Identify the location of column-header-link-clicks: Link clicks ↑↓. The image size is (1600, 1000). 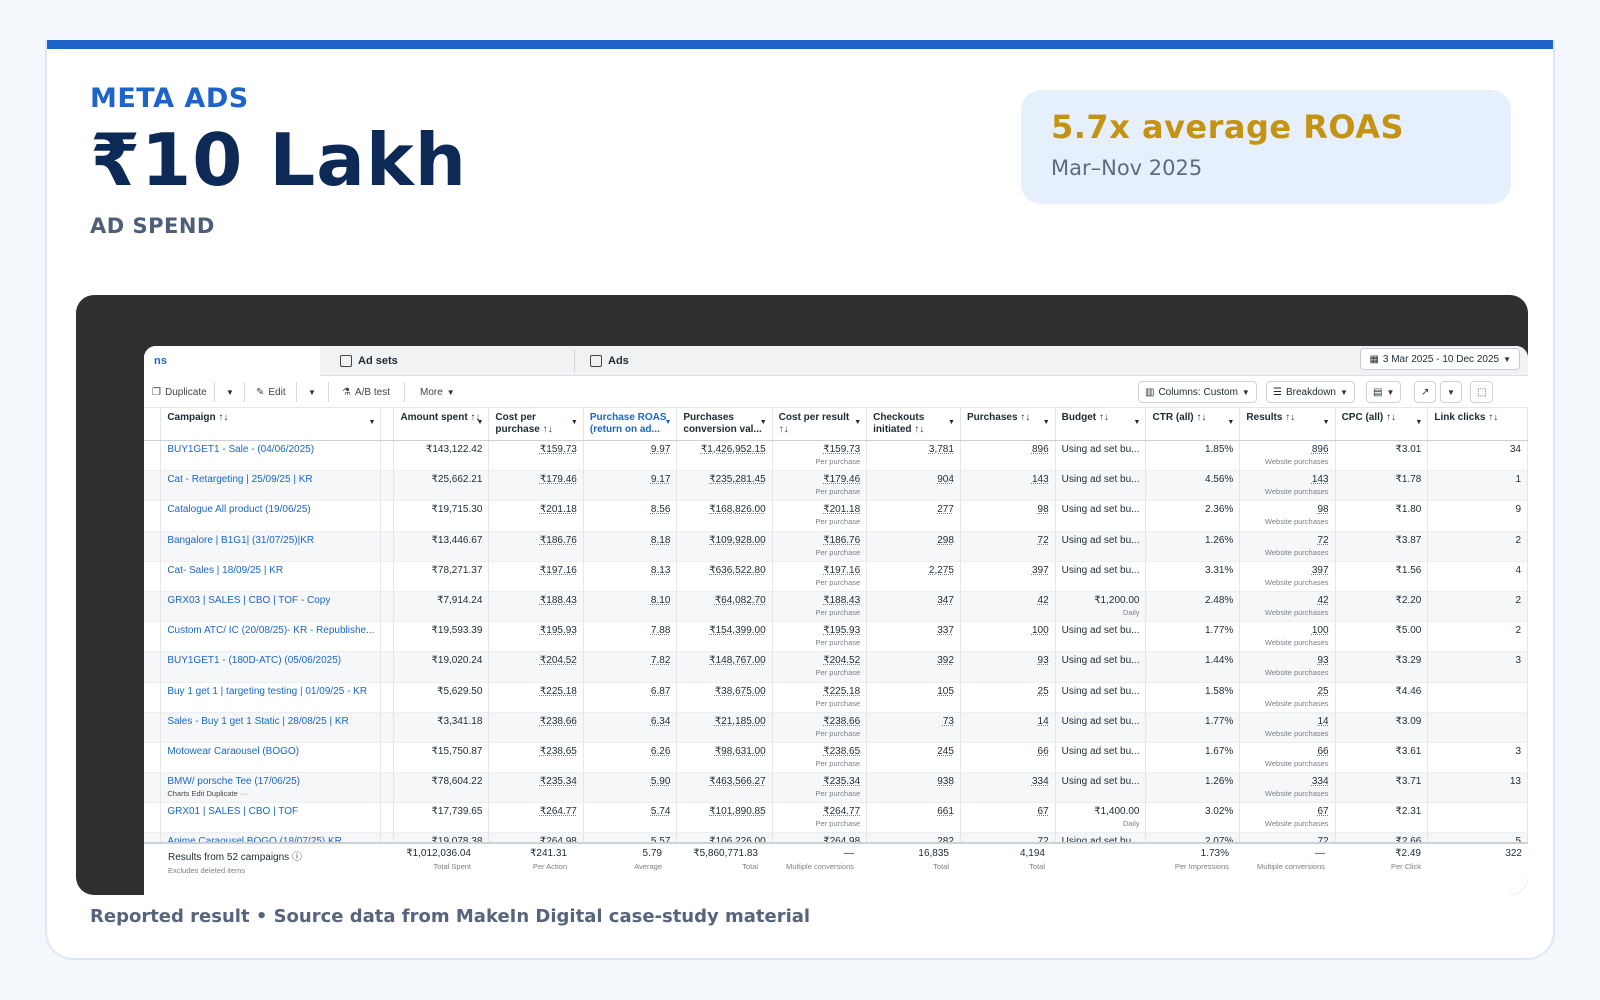
(1477, 424).